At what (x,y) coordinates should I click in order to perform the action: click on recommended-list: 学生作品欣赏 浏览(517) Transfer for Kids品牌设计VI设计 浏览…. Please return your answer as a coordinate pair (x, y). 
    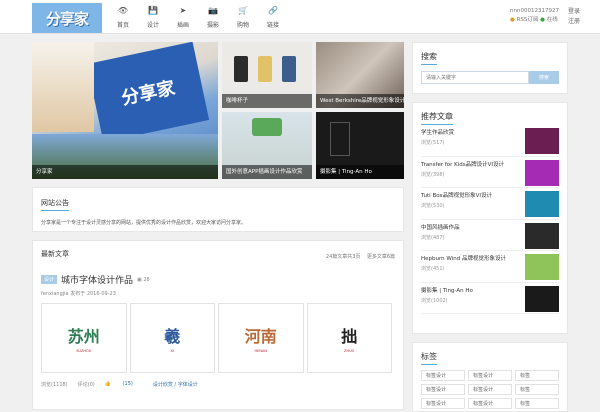
    Looking at the image, I should click on (490, 219).